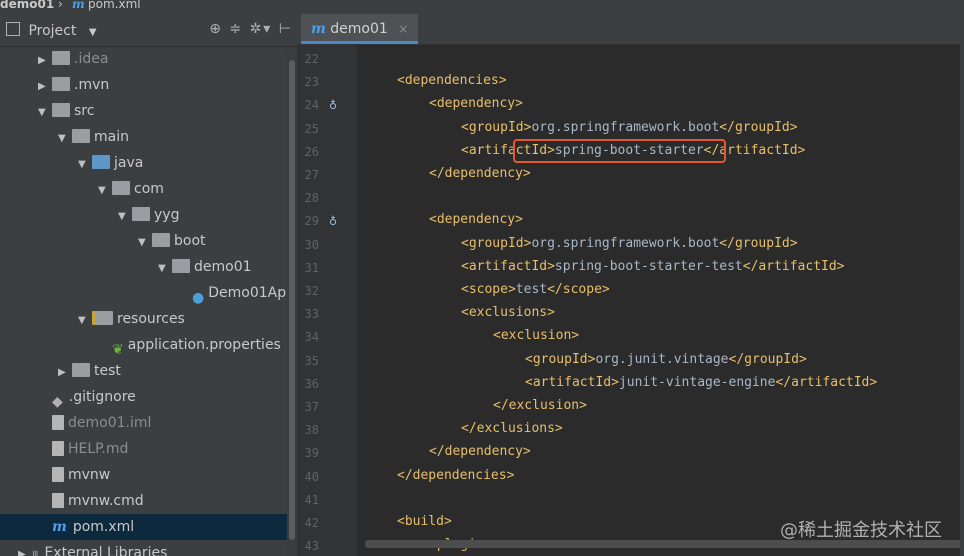  Describe the element at coordinates (540, 405) in the screenshot. I see `xml-tag: </exclusion>` at that location.